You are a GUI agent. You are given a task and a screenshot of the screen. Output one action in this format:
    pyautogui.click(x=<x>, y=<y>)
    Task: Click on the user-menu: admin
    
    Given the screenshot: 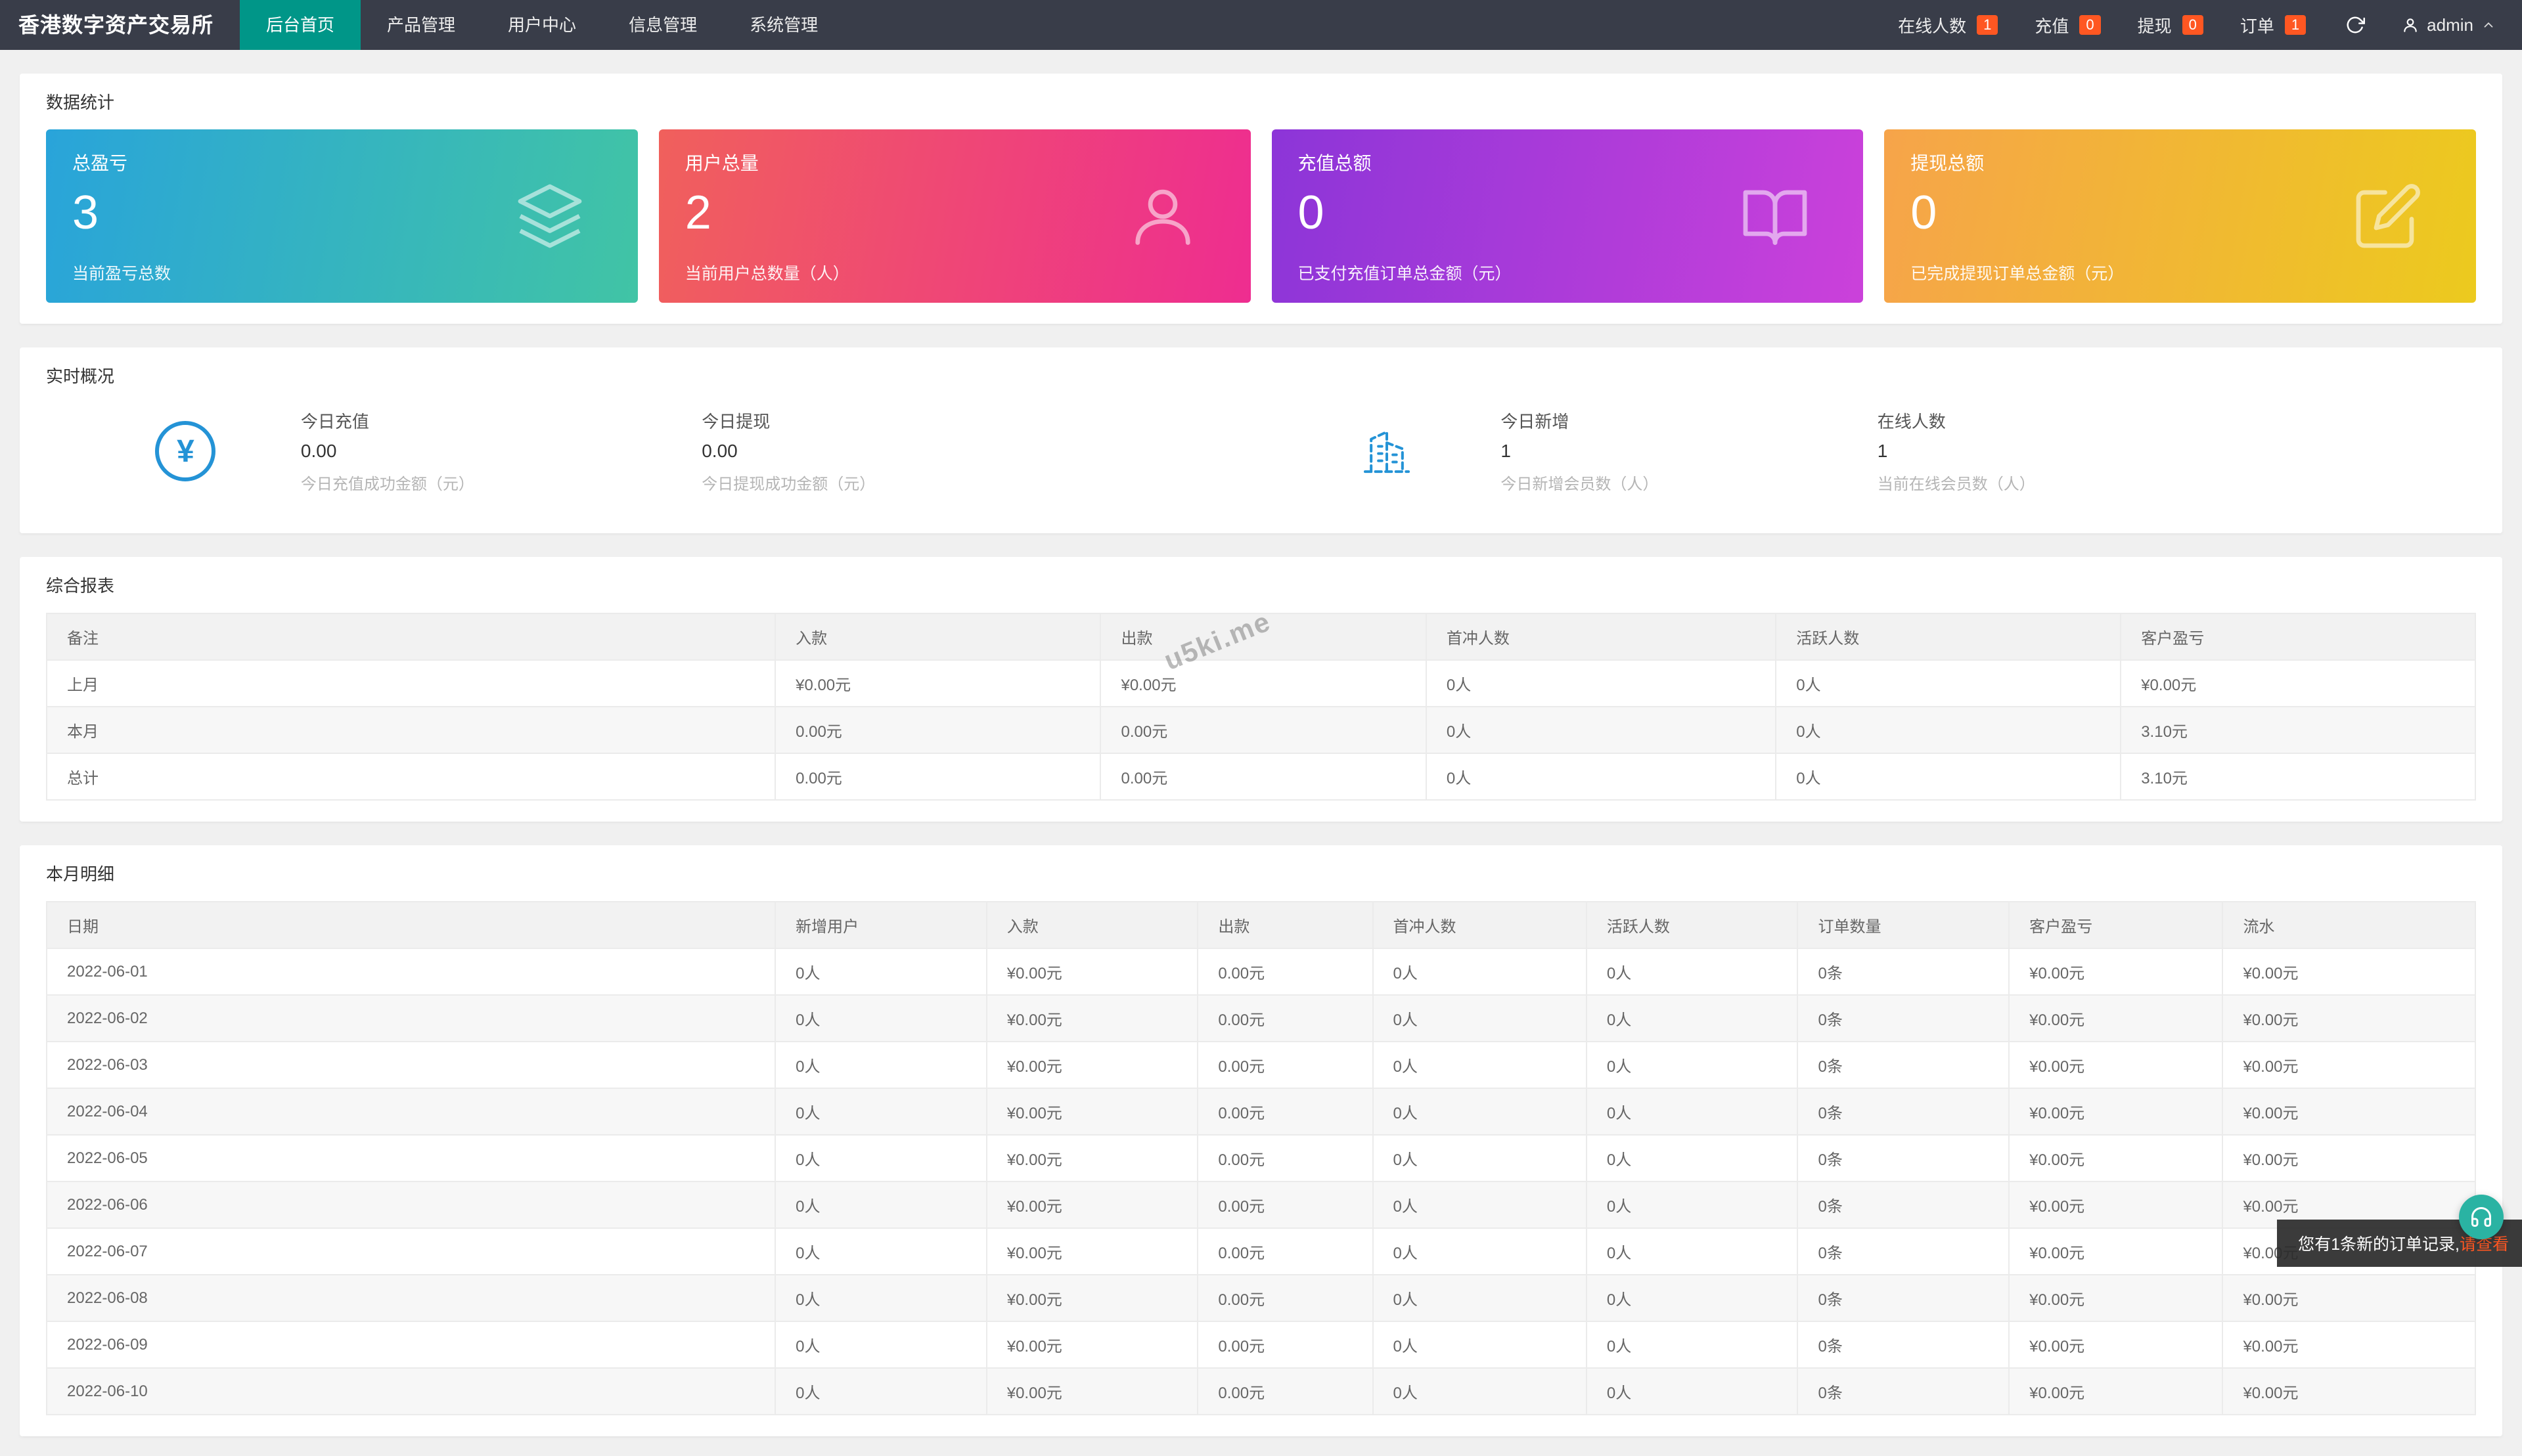 What is the action you would take?
    pyautogui.click(x=2454, y=25)
    